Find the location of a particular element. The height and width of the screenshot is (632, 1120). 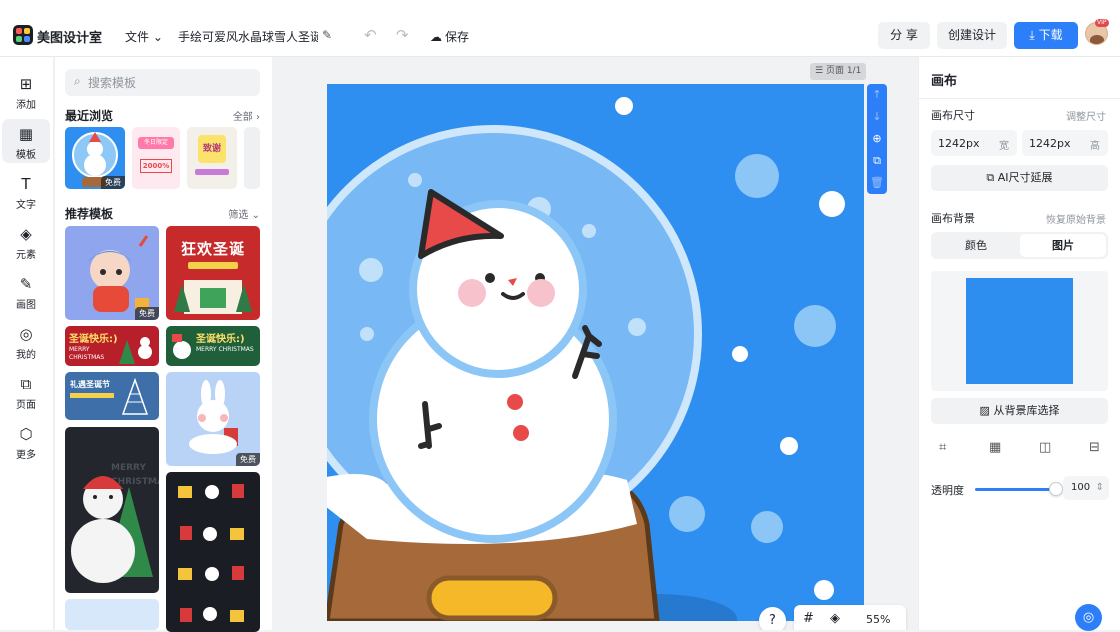

template-search: ⌕ is located at coordinates (162, 82).